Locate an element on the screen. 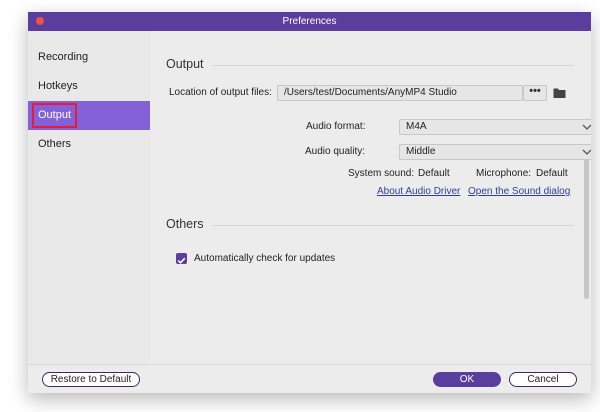  audio-format-select: M4A is located at coordinates (495, 127).